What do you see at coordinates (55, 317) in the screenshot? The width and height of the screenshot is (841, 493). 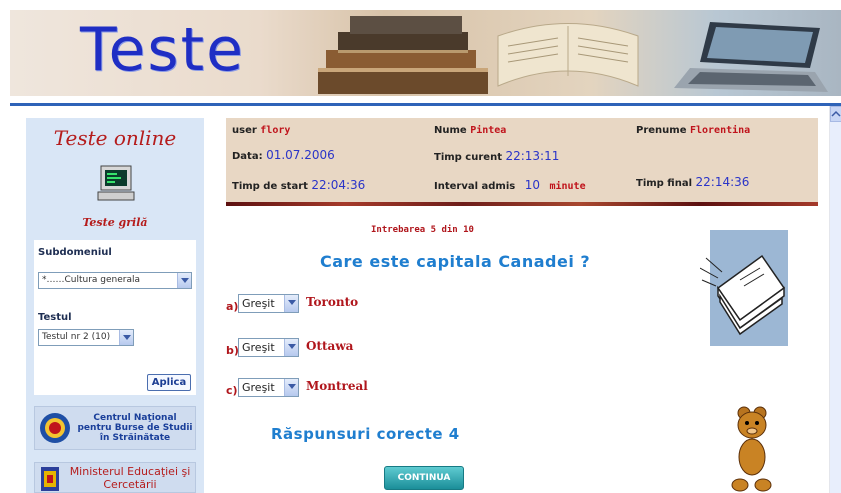 I see `test-label: Testul` at bounding box center [55, 317].